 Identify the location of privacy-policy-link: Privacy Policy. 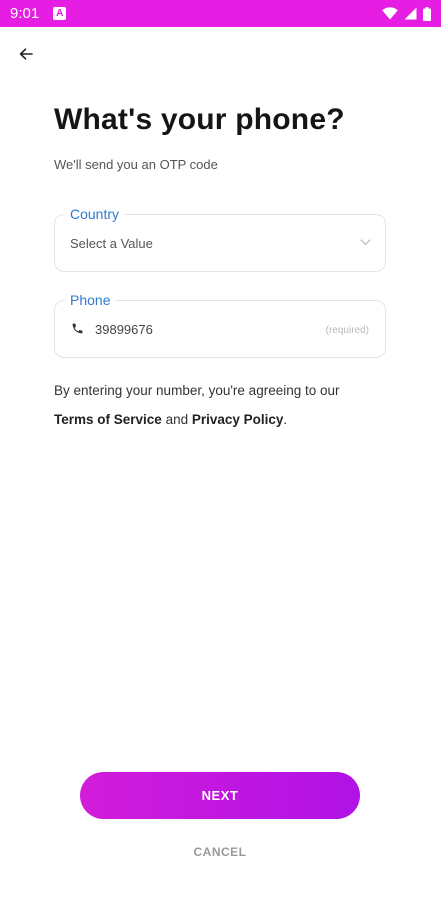
(238, 419).